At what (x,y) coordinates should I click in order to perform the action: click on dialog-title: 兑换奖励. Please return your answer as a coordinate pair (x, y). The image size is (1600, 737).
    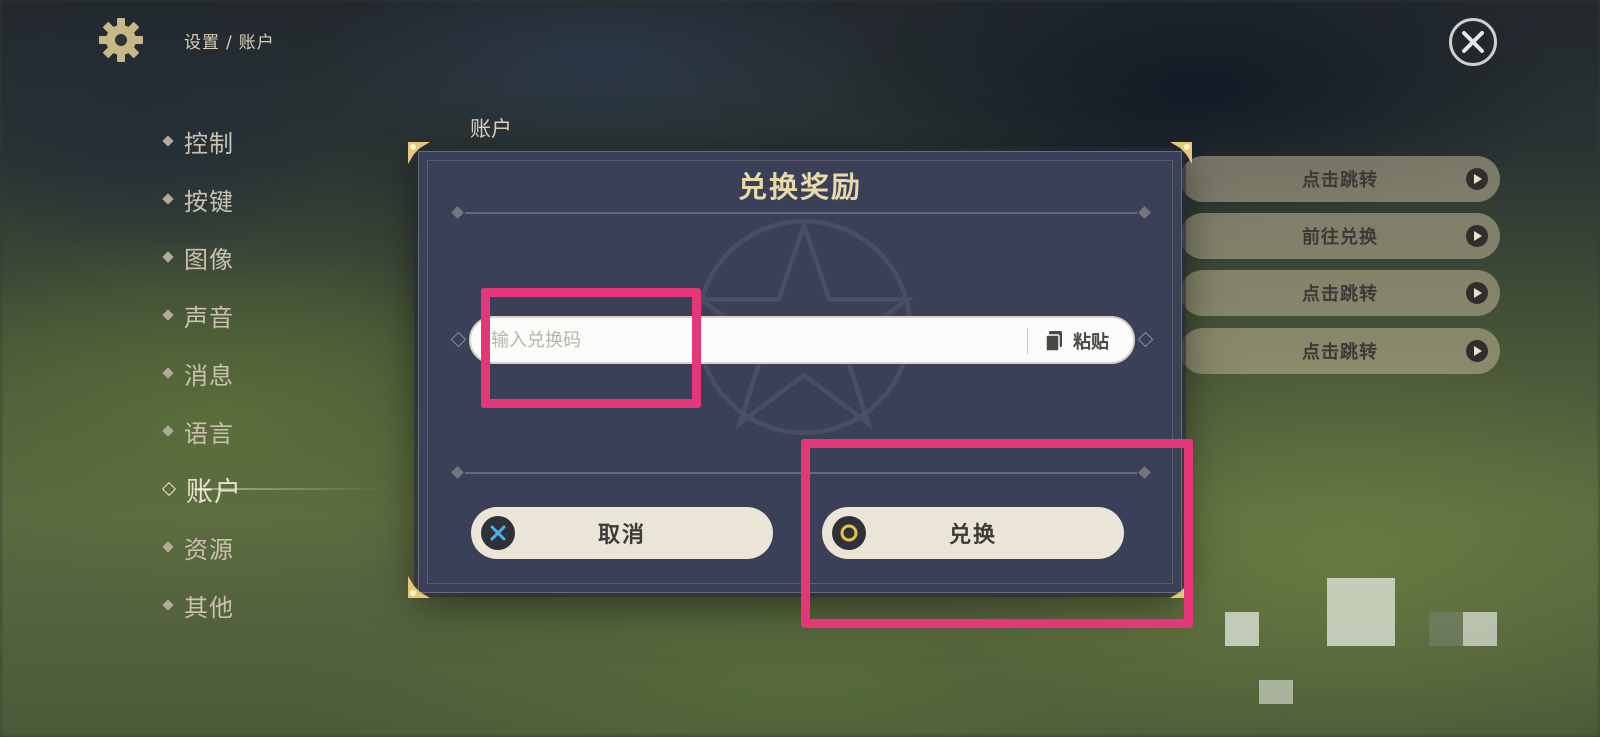
    Looking at the image, I should click on (799, 187).